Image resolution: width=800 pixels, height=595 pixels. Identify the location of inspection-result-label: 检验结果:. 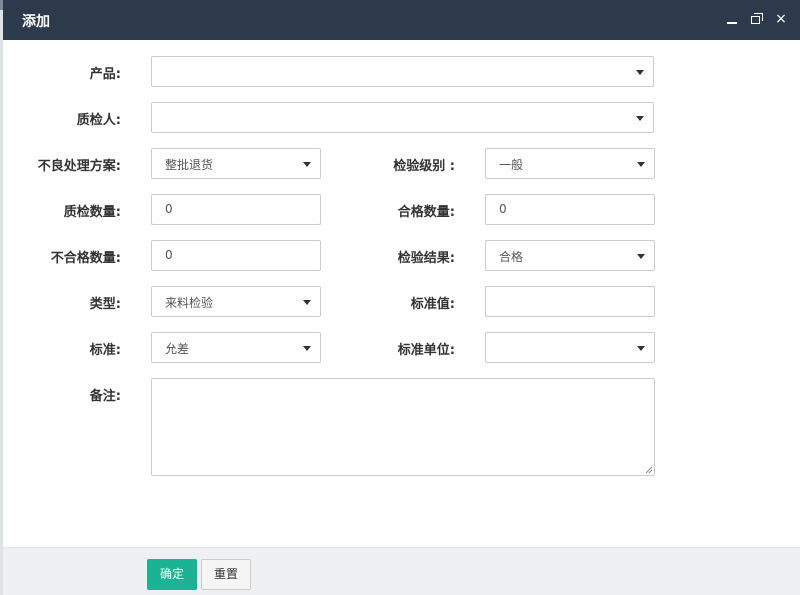
(426, 258).